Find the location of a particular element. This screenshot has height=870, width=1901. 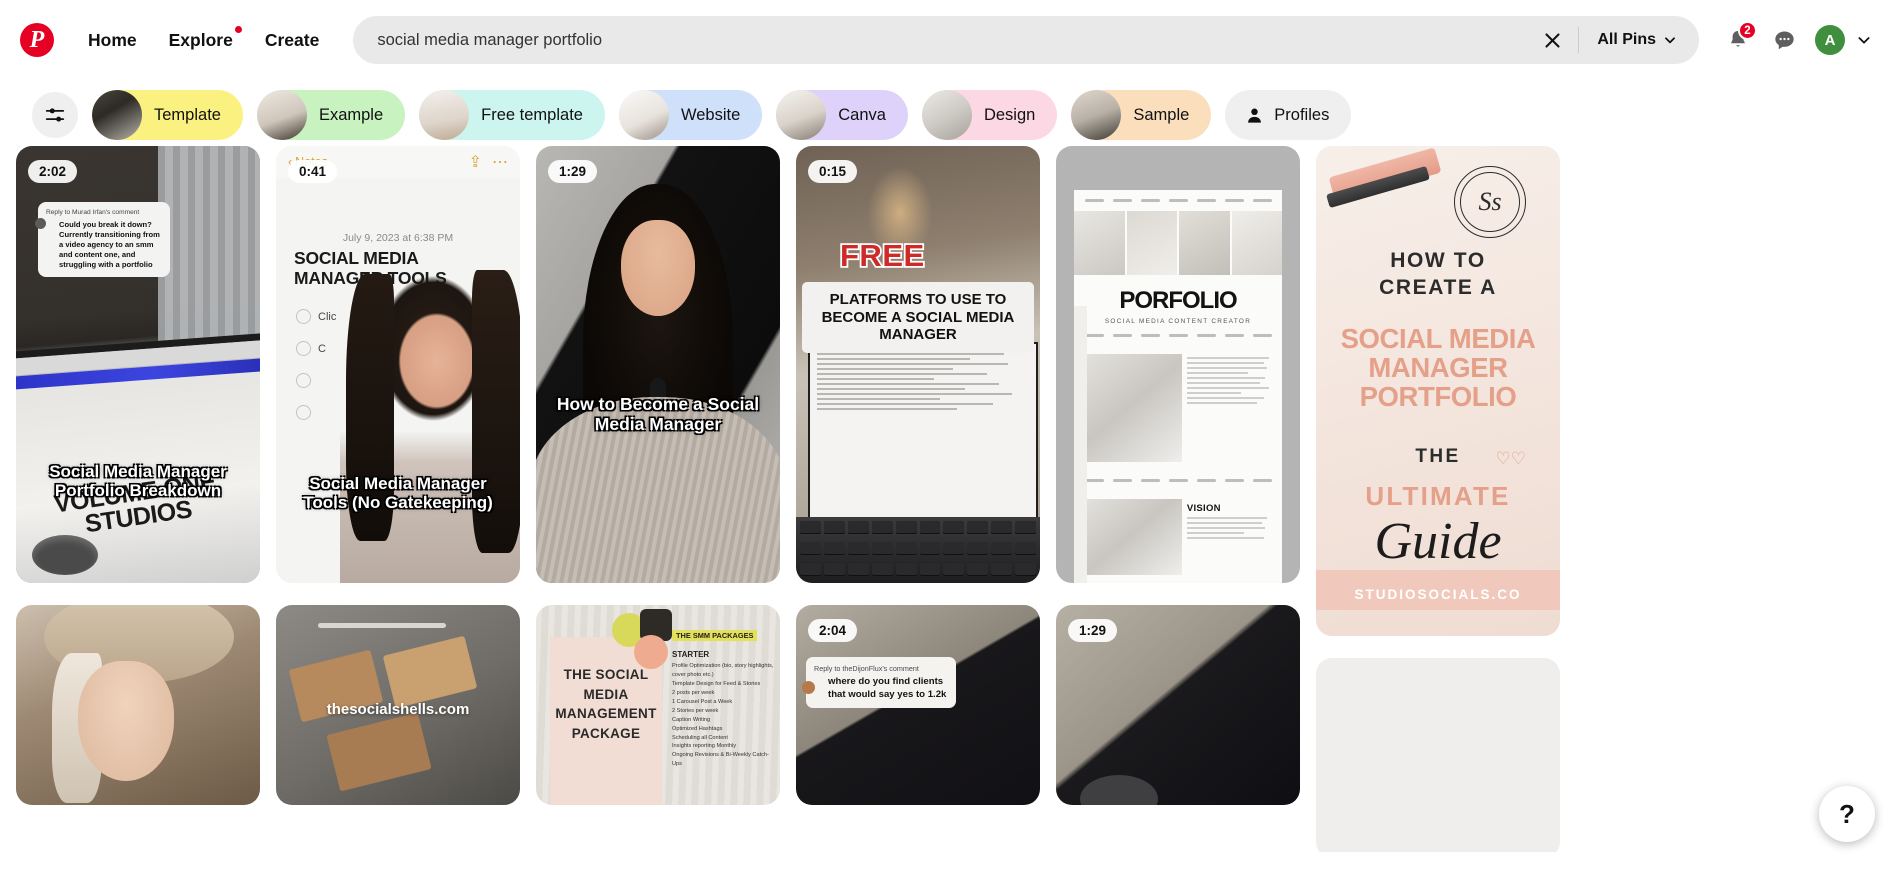

chat-icon is located at coordinates (1784, 40).